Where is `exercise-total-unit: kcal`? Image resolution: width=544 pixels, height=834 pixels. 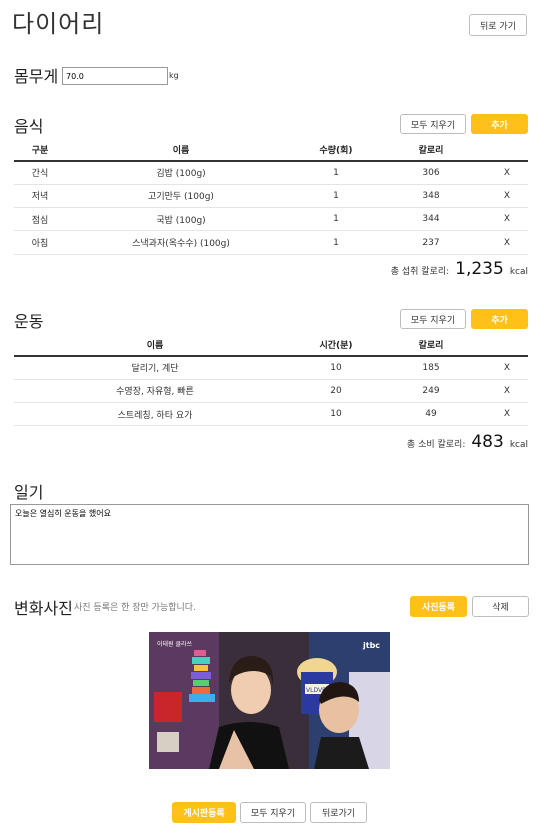
exercise-total-unit: kcal is located at coordinates (518, 445).